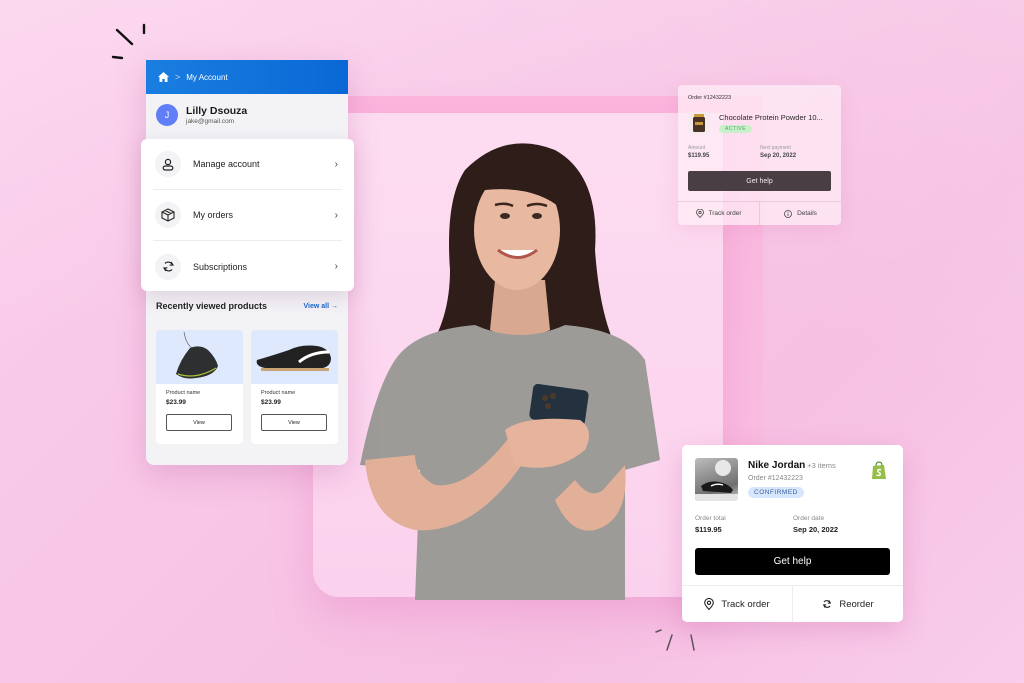 Image resolution: width=1024 pixels, height=683 pixels. I want to click on view-all-link: View all →, so click(320, 306).